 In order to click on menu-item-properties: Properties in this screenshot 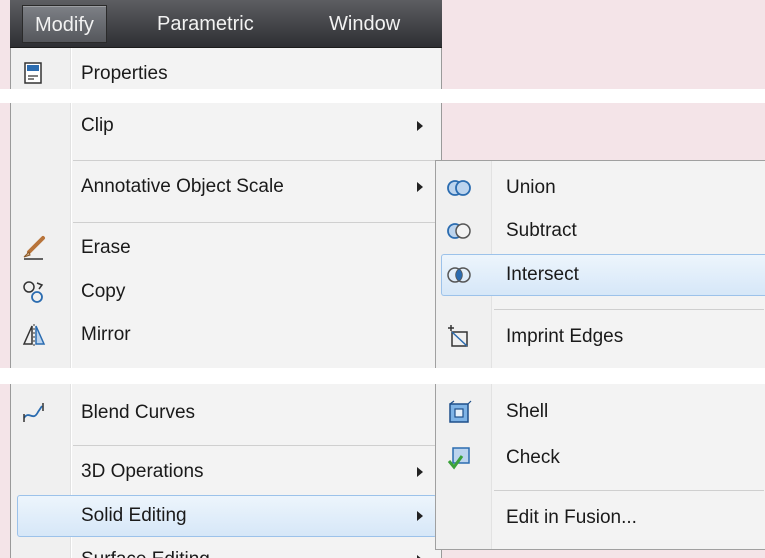, I will do `click(226, 74)`.